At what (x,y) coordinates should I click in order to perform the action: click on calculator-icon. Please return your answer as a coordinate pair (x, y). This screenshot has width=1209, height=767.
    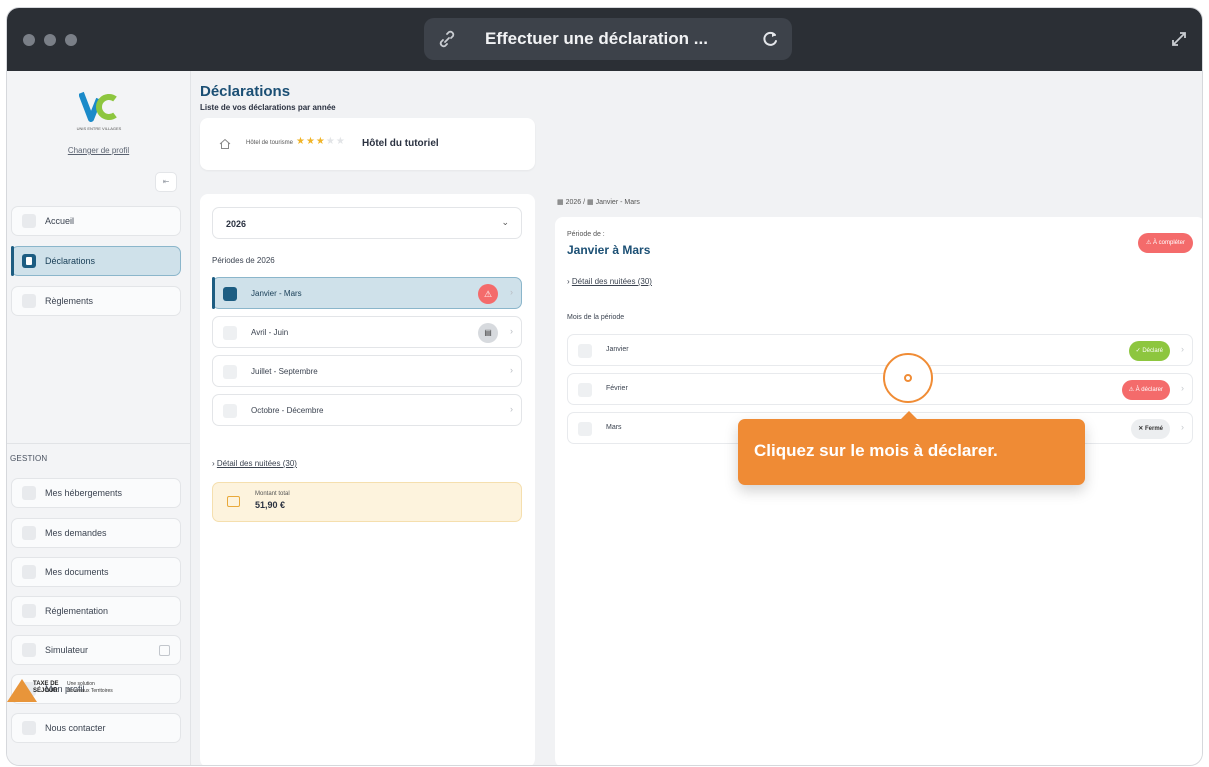
    Looking at the image, I should click on (29, 650).